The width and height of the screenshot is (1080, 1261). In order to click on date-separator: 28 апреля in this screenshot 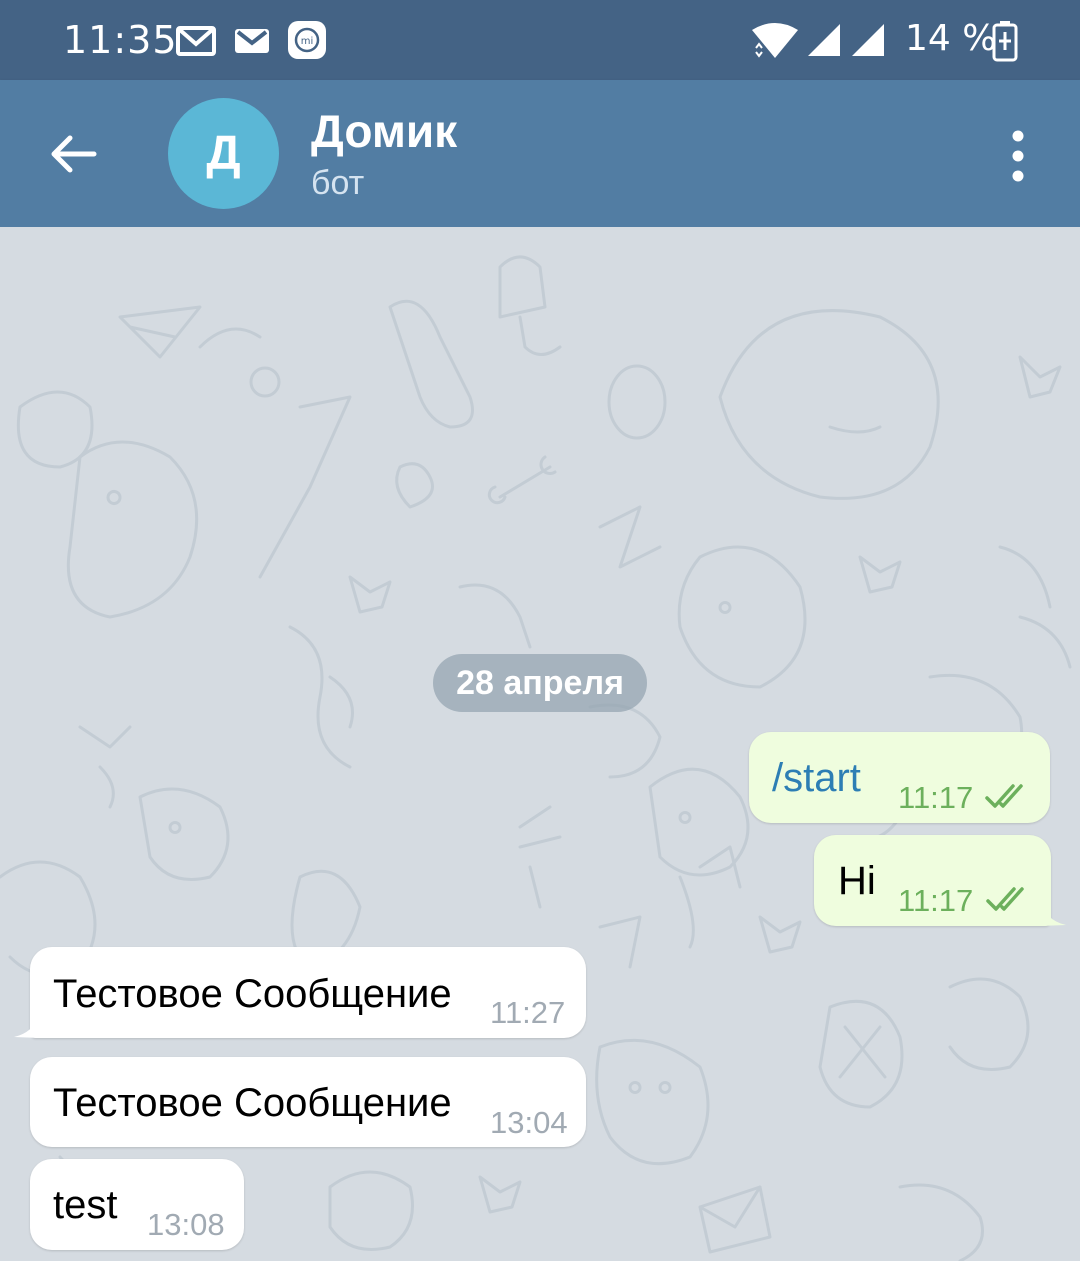, I will do `click(540, 683)`.